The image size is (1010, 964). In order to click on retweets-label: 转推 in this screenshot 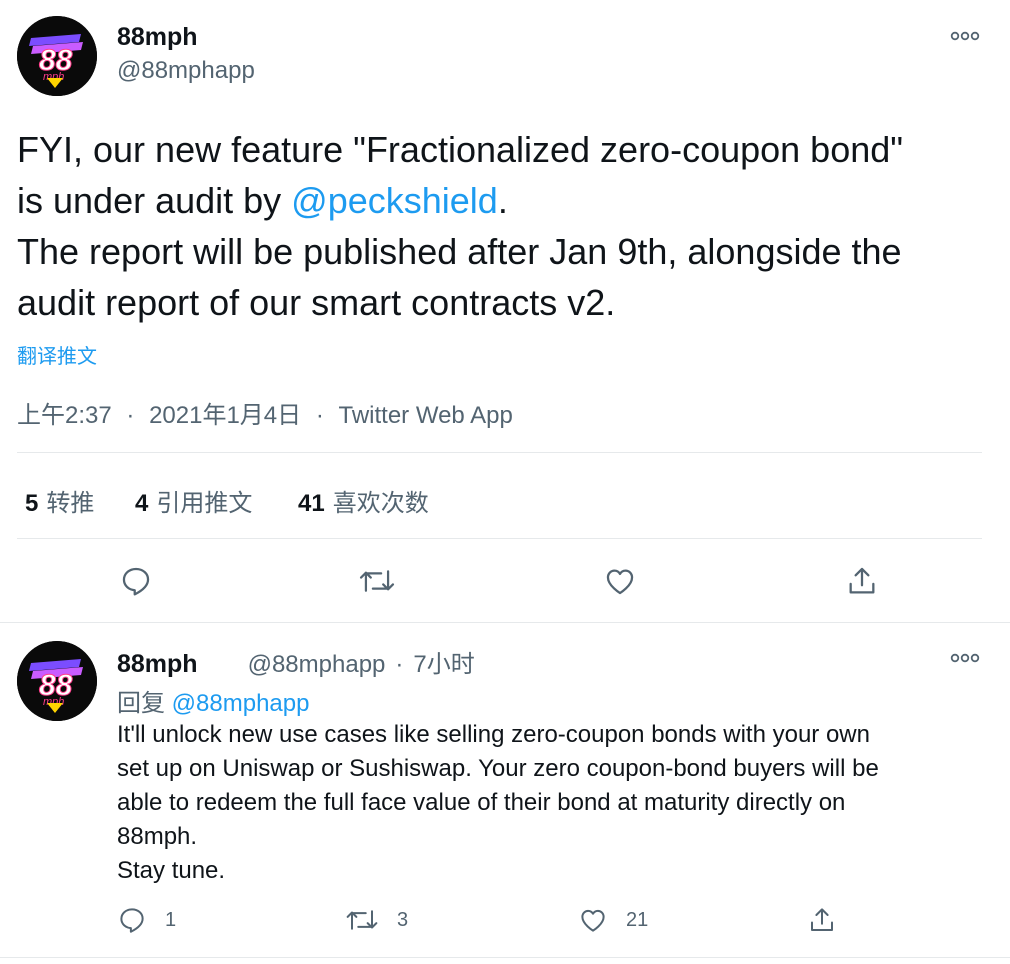, I will do `click(70, 503)`.